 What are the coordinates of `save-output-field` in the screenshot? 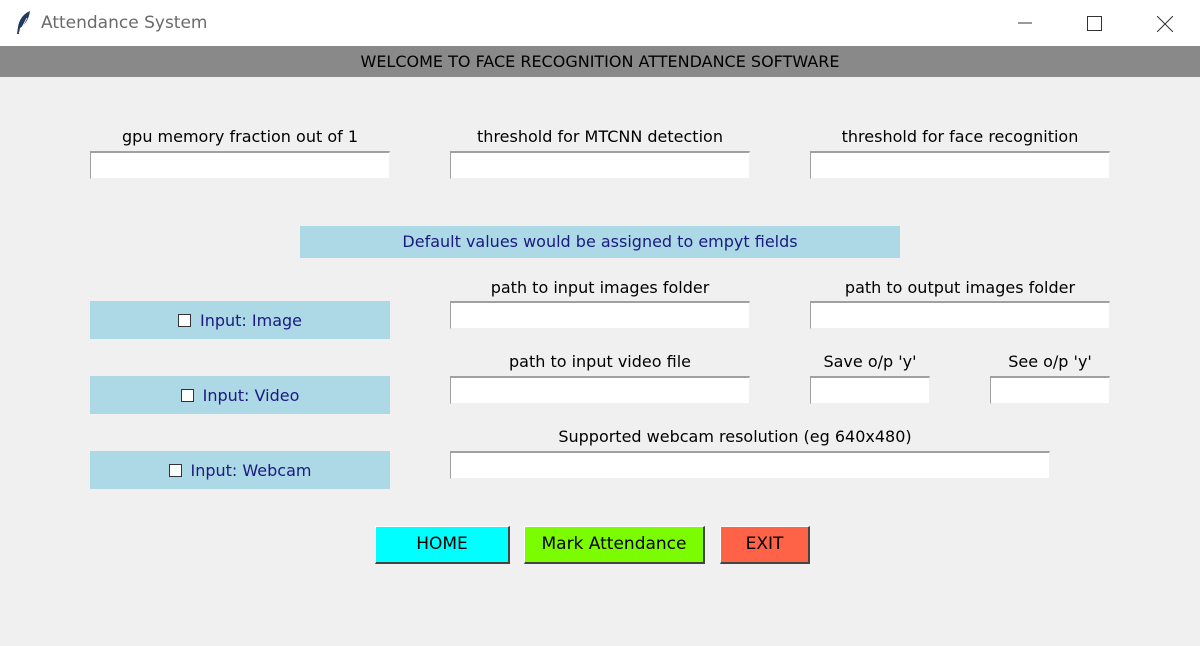 It's located at (870, 390).